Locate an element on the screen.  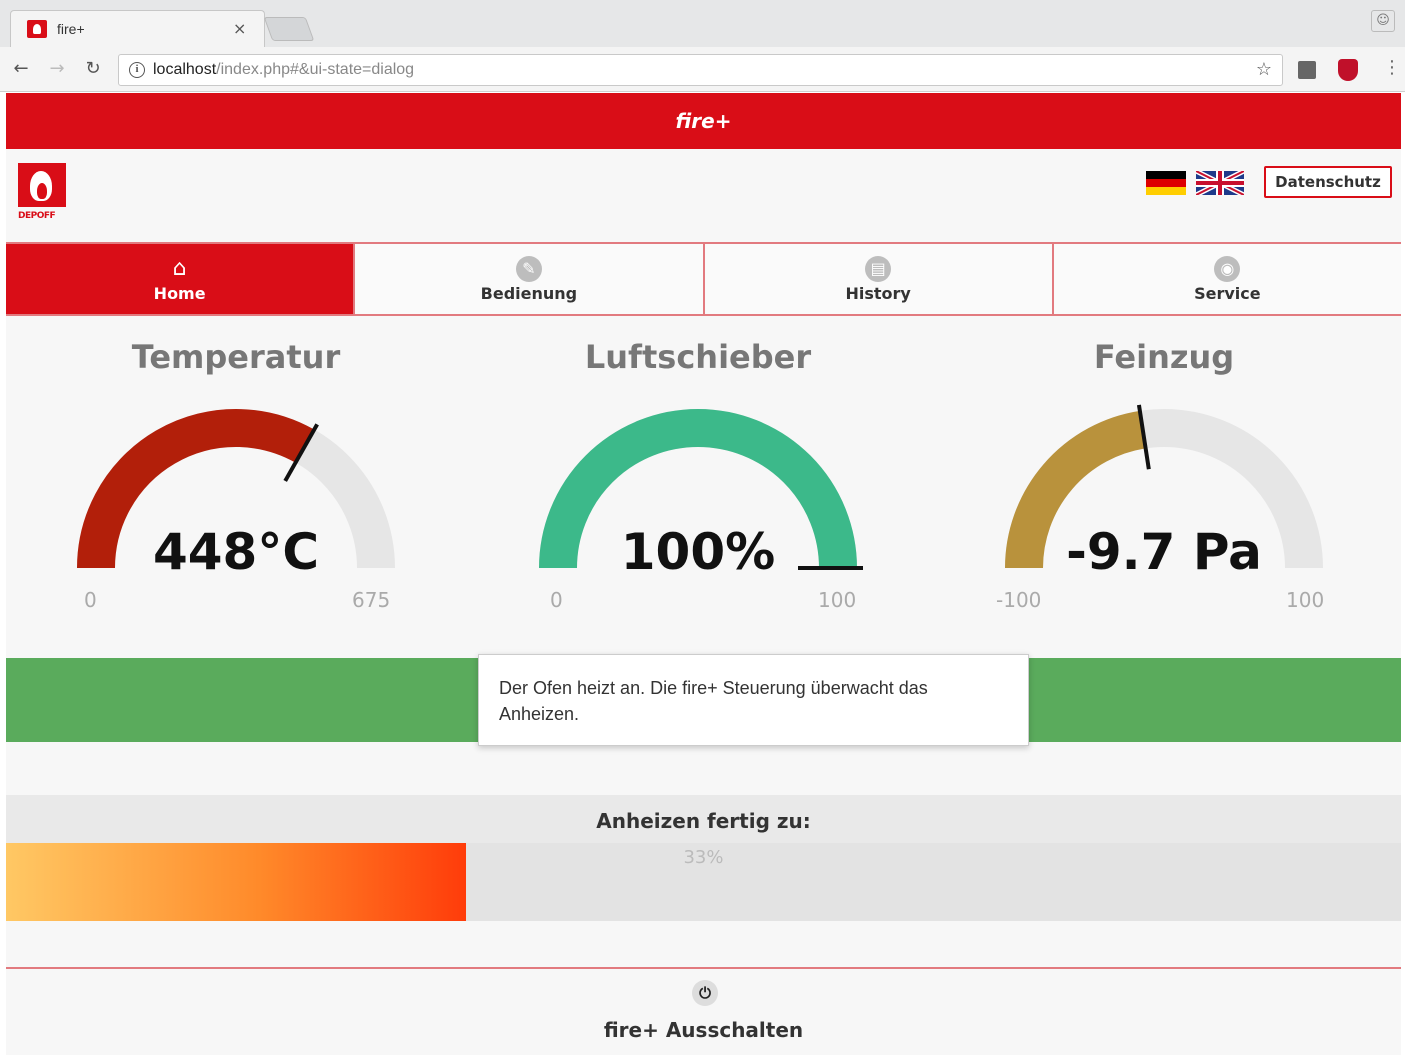
tab-service: ◉ Service is located at coordinates (1227, 279).